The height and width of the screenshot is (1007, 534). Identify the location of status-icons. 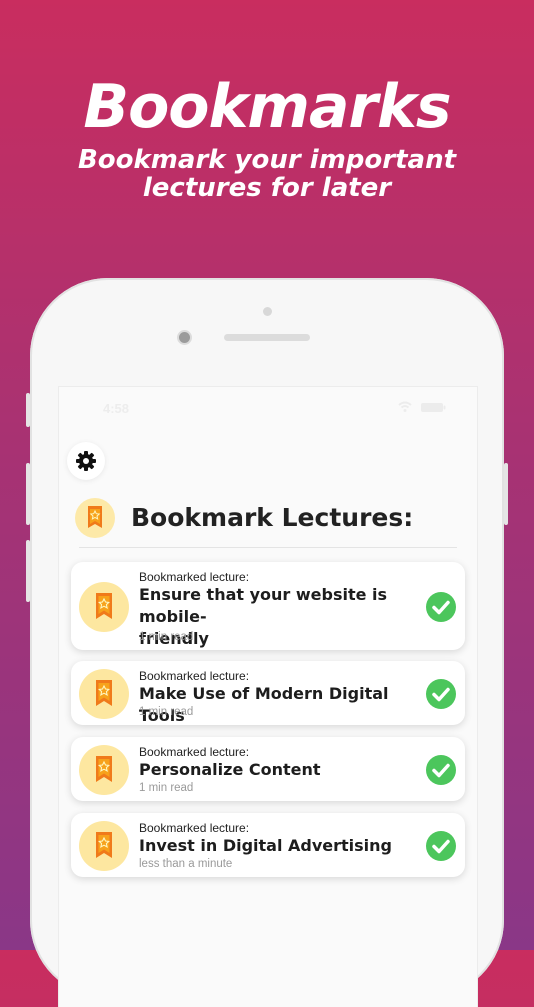
(422, 408).